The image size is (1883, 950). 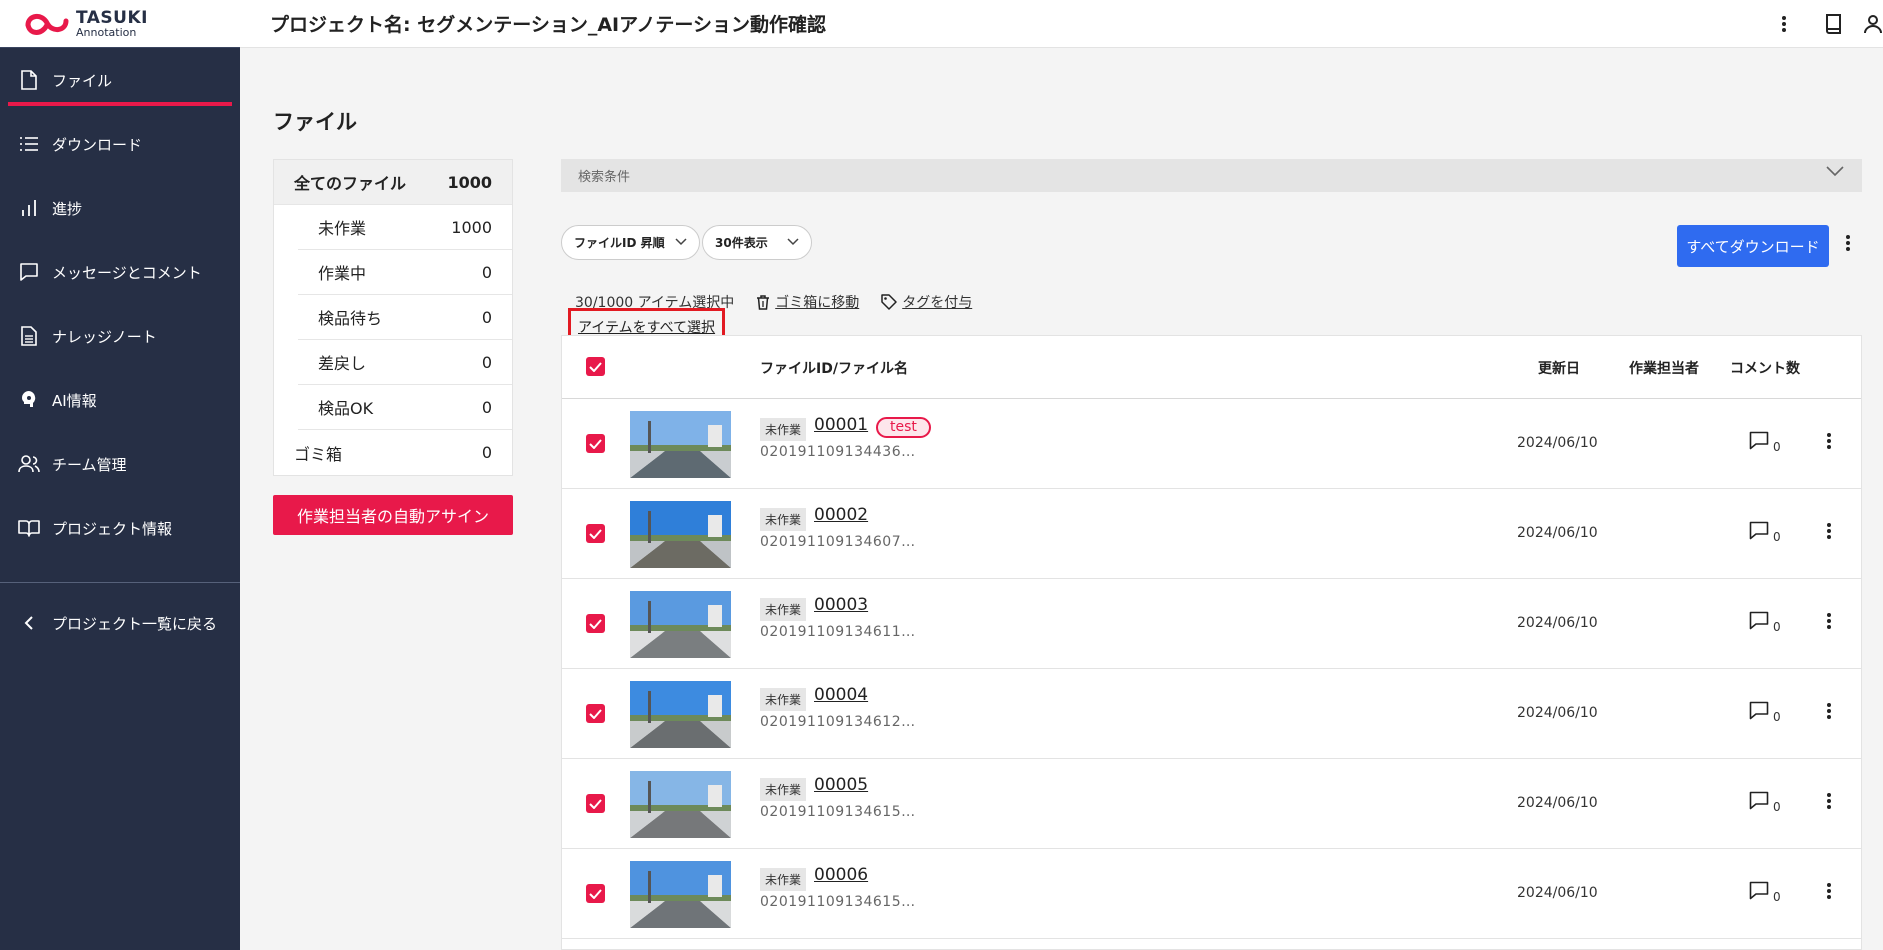 I want to click on sidebar-item-label: AI情報, so click(x=74, y=400).